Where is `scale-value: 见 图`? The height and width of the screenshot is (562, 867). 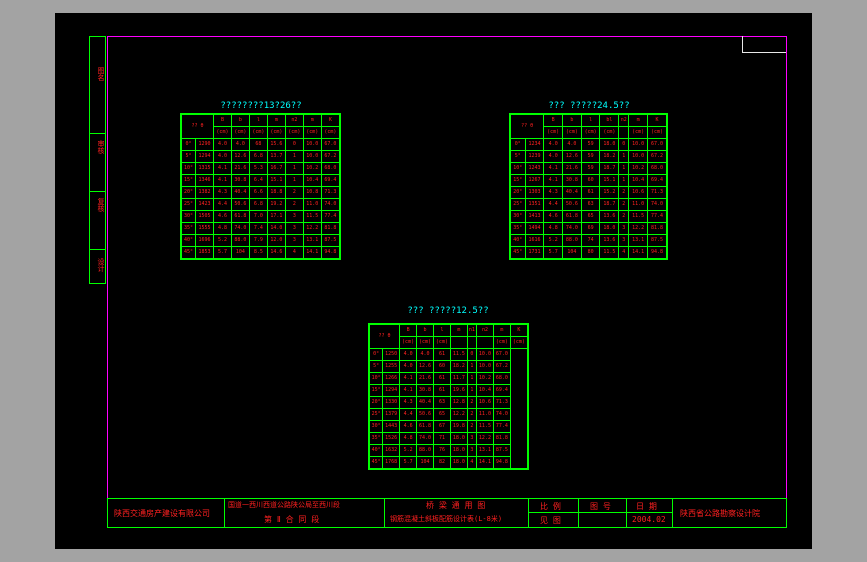 scale-value: 见 图 is located at coordinates (550, 520).